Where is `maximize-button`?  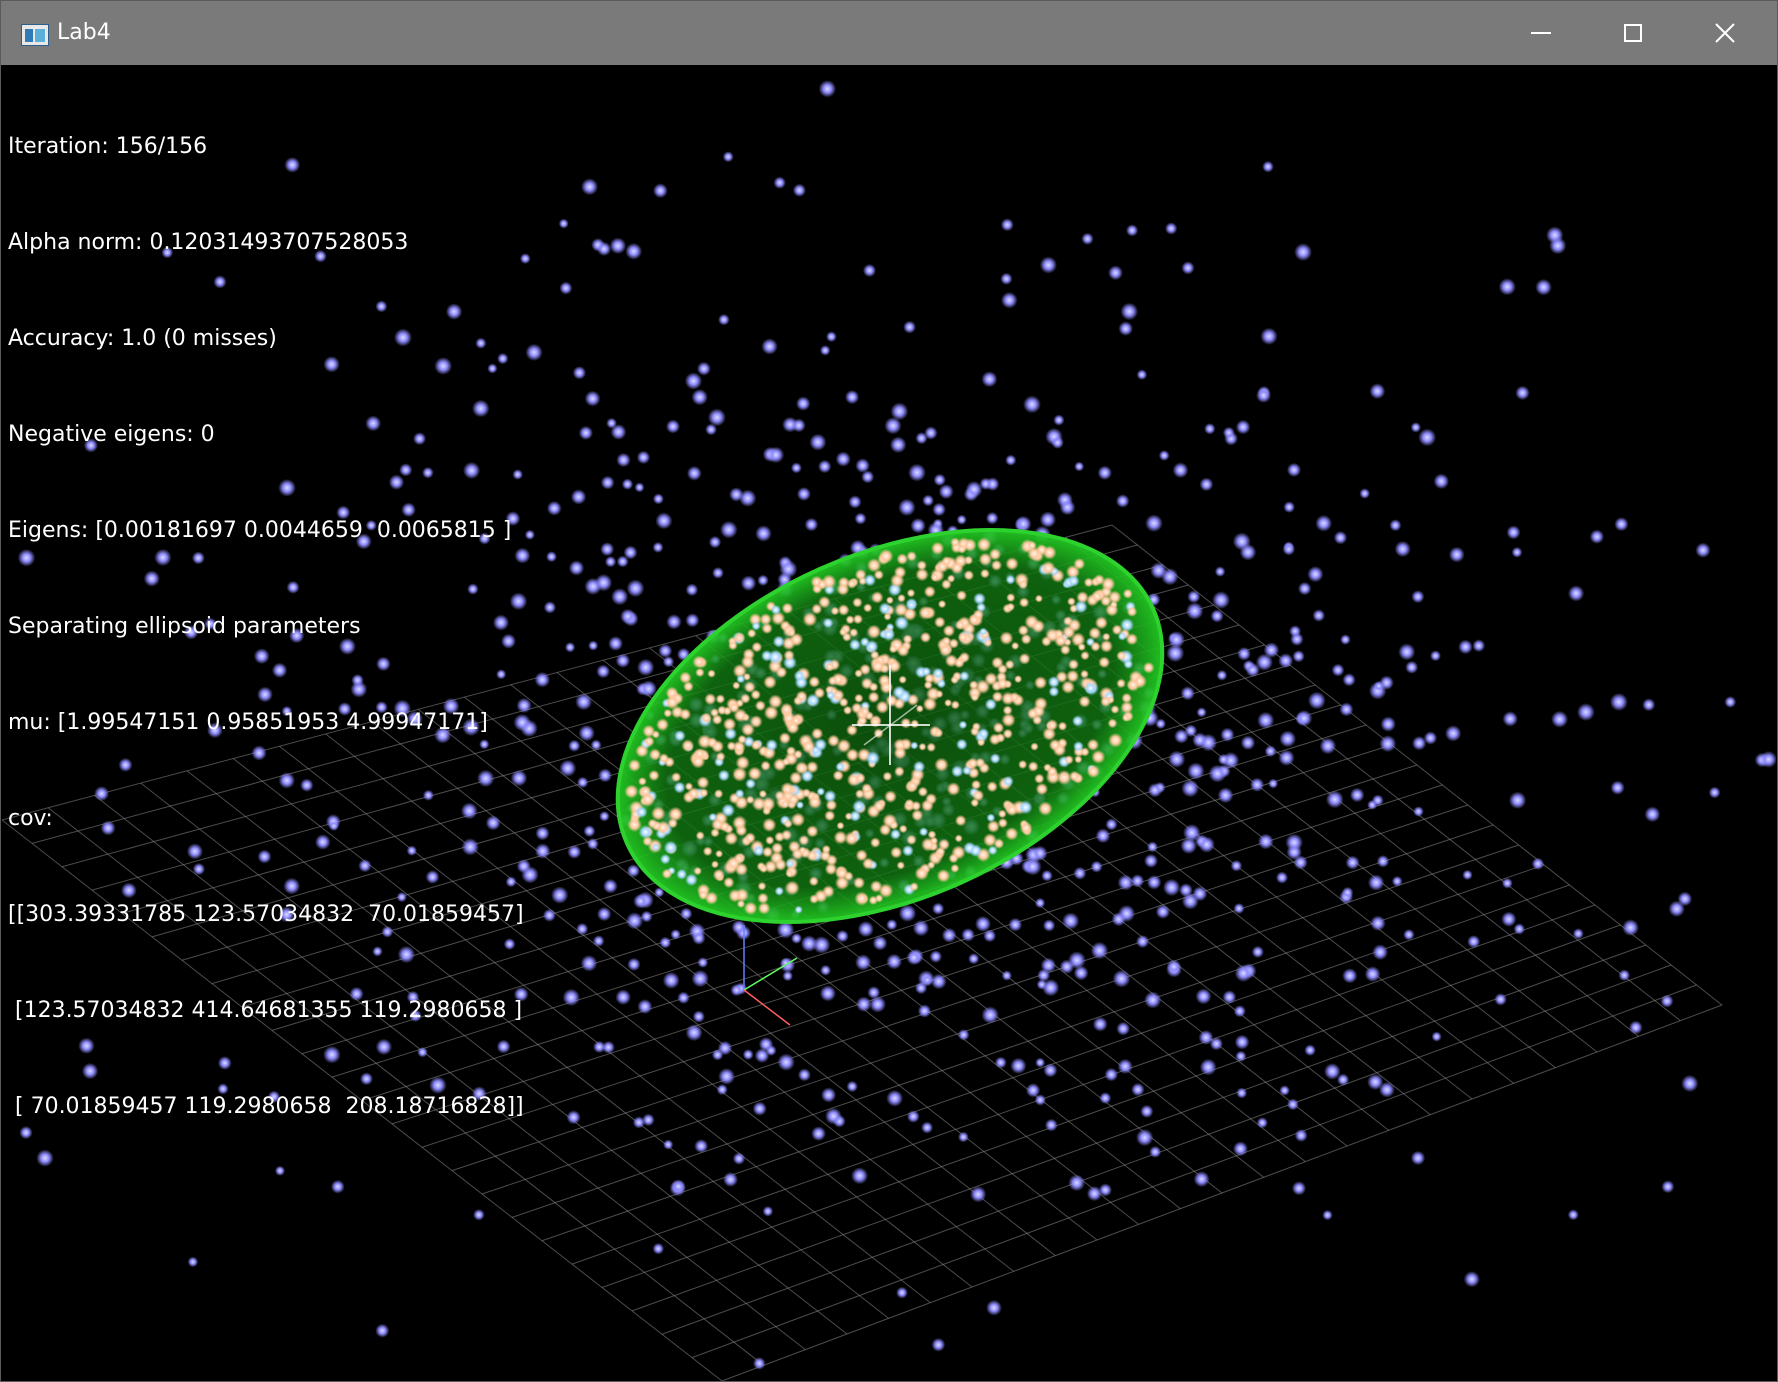
maximize-button is located at coordinates (1633, 33).